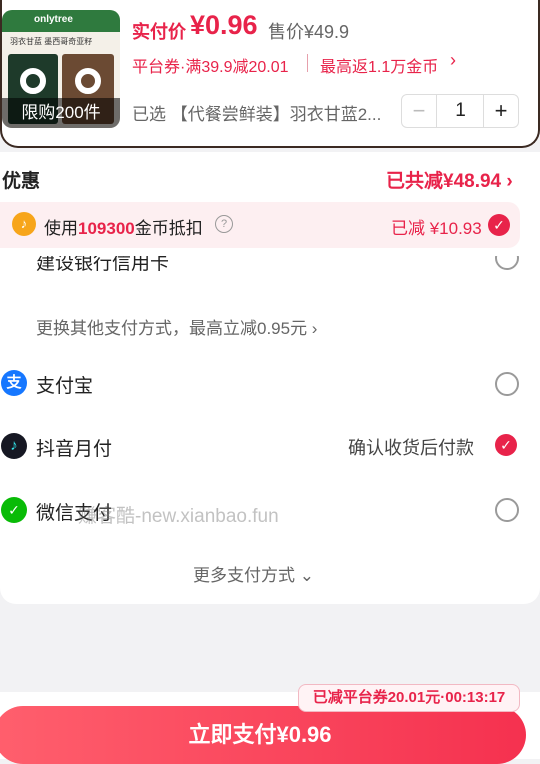 Image resolution: width=540 pixels, height=764 pixels. What do you see at coordinates (61, 113) in the screenshot?
I see `limit-badge: 限购200件` at bounding box center [61, 113].